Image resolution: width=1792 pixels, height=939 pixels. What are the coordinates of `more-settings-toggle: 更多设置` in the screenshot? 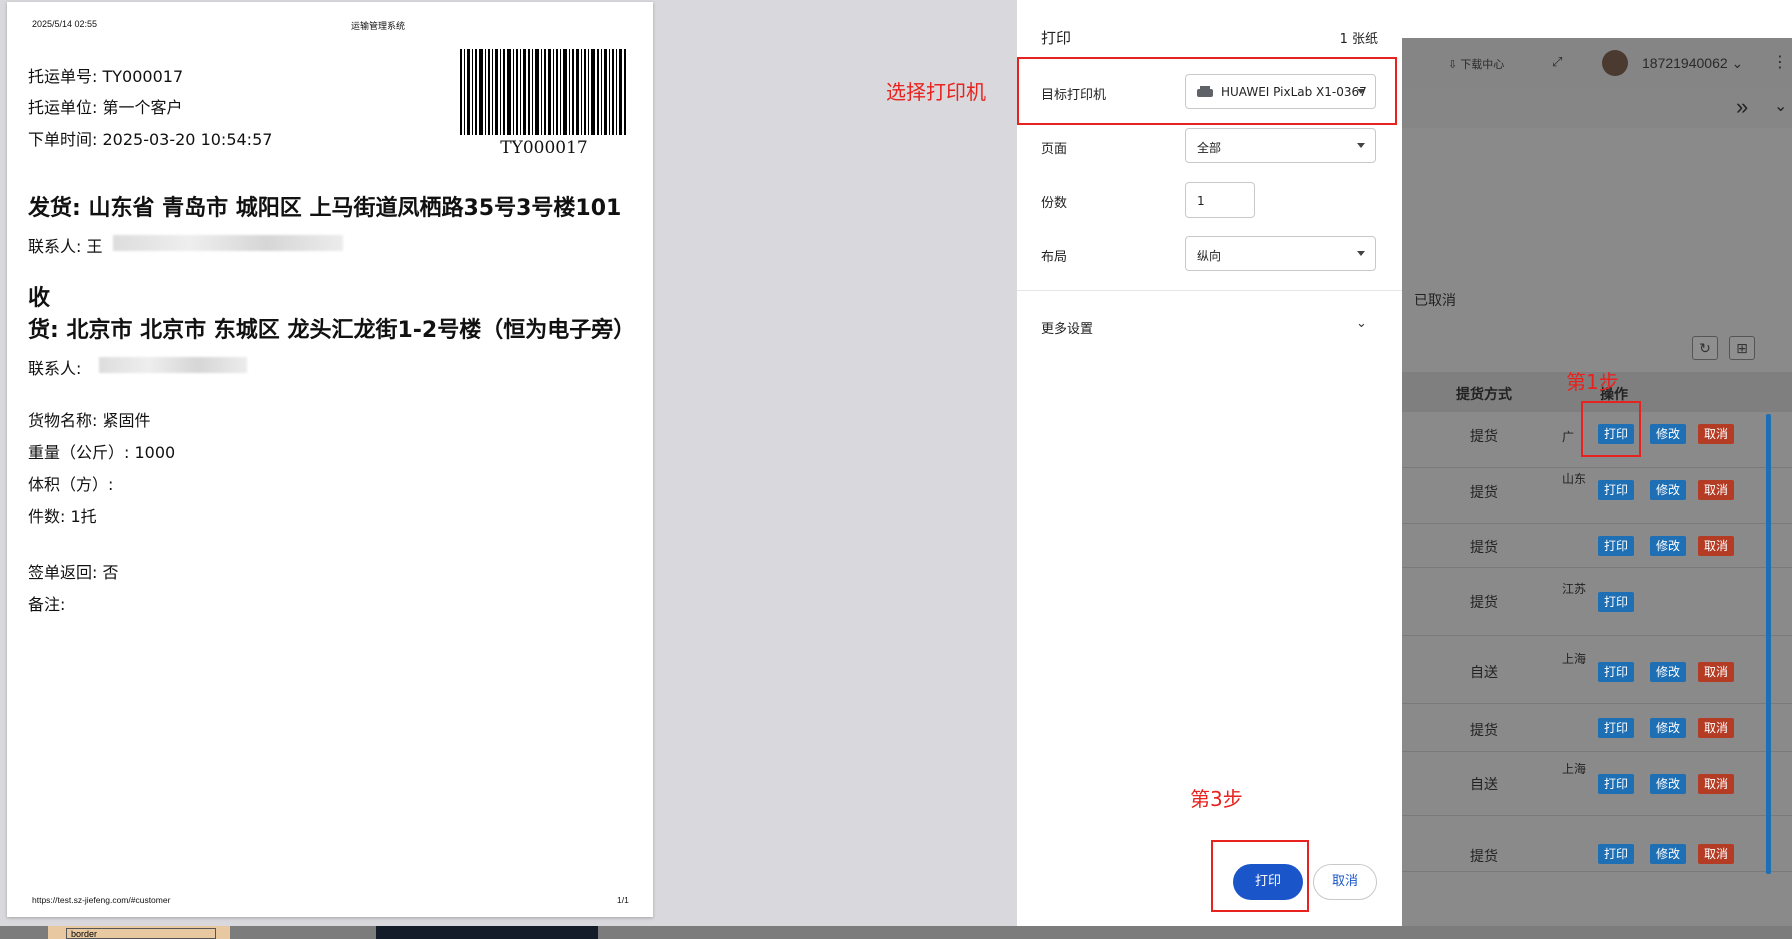 It's located at (1067, 327).